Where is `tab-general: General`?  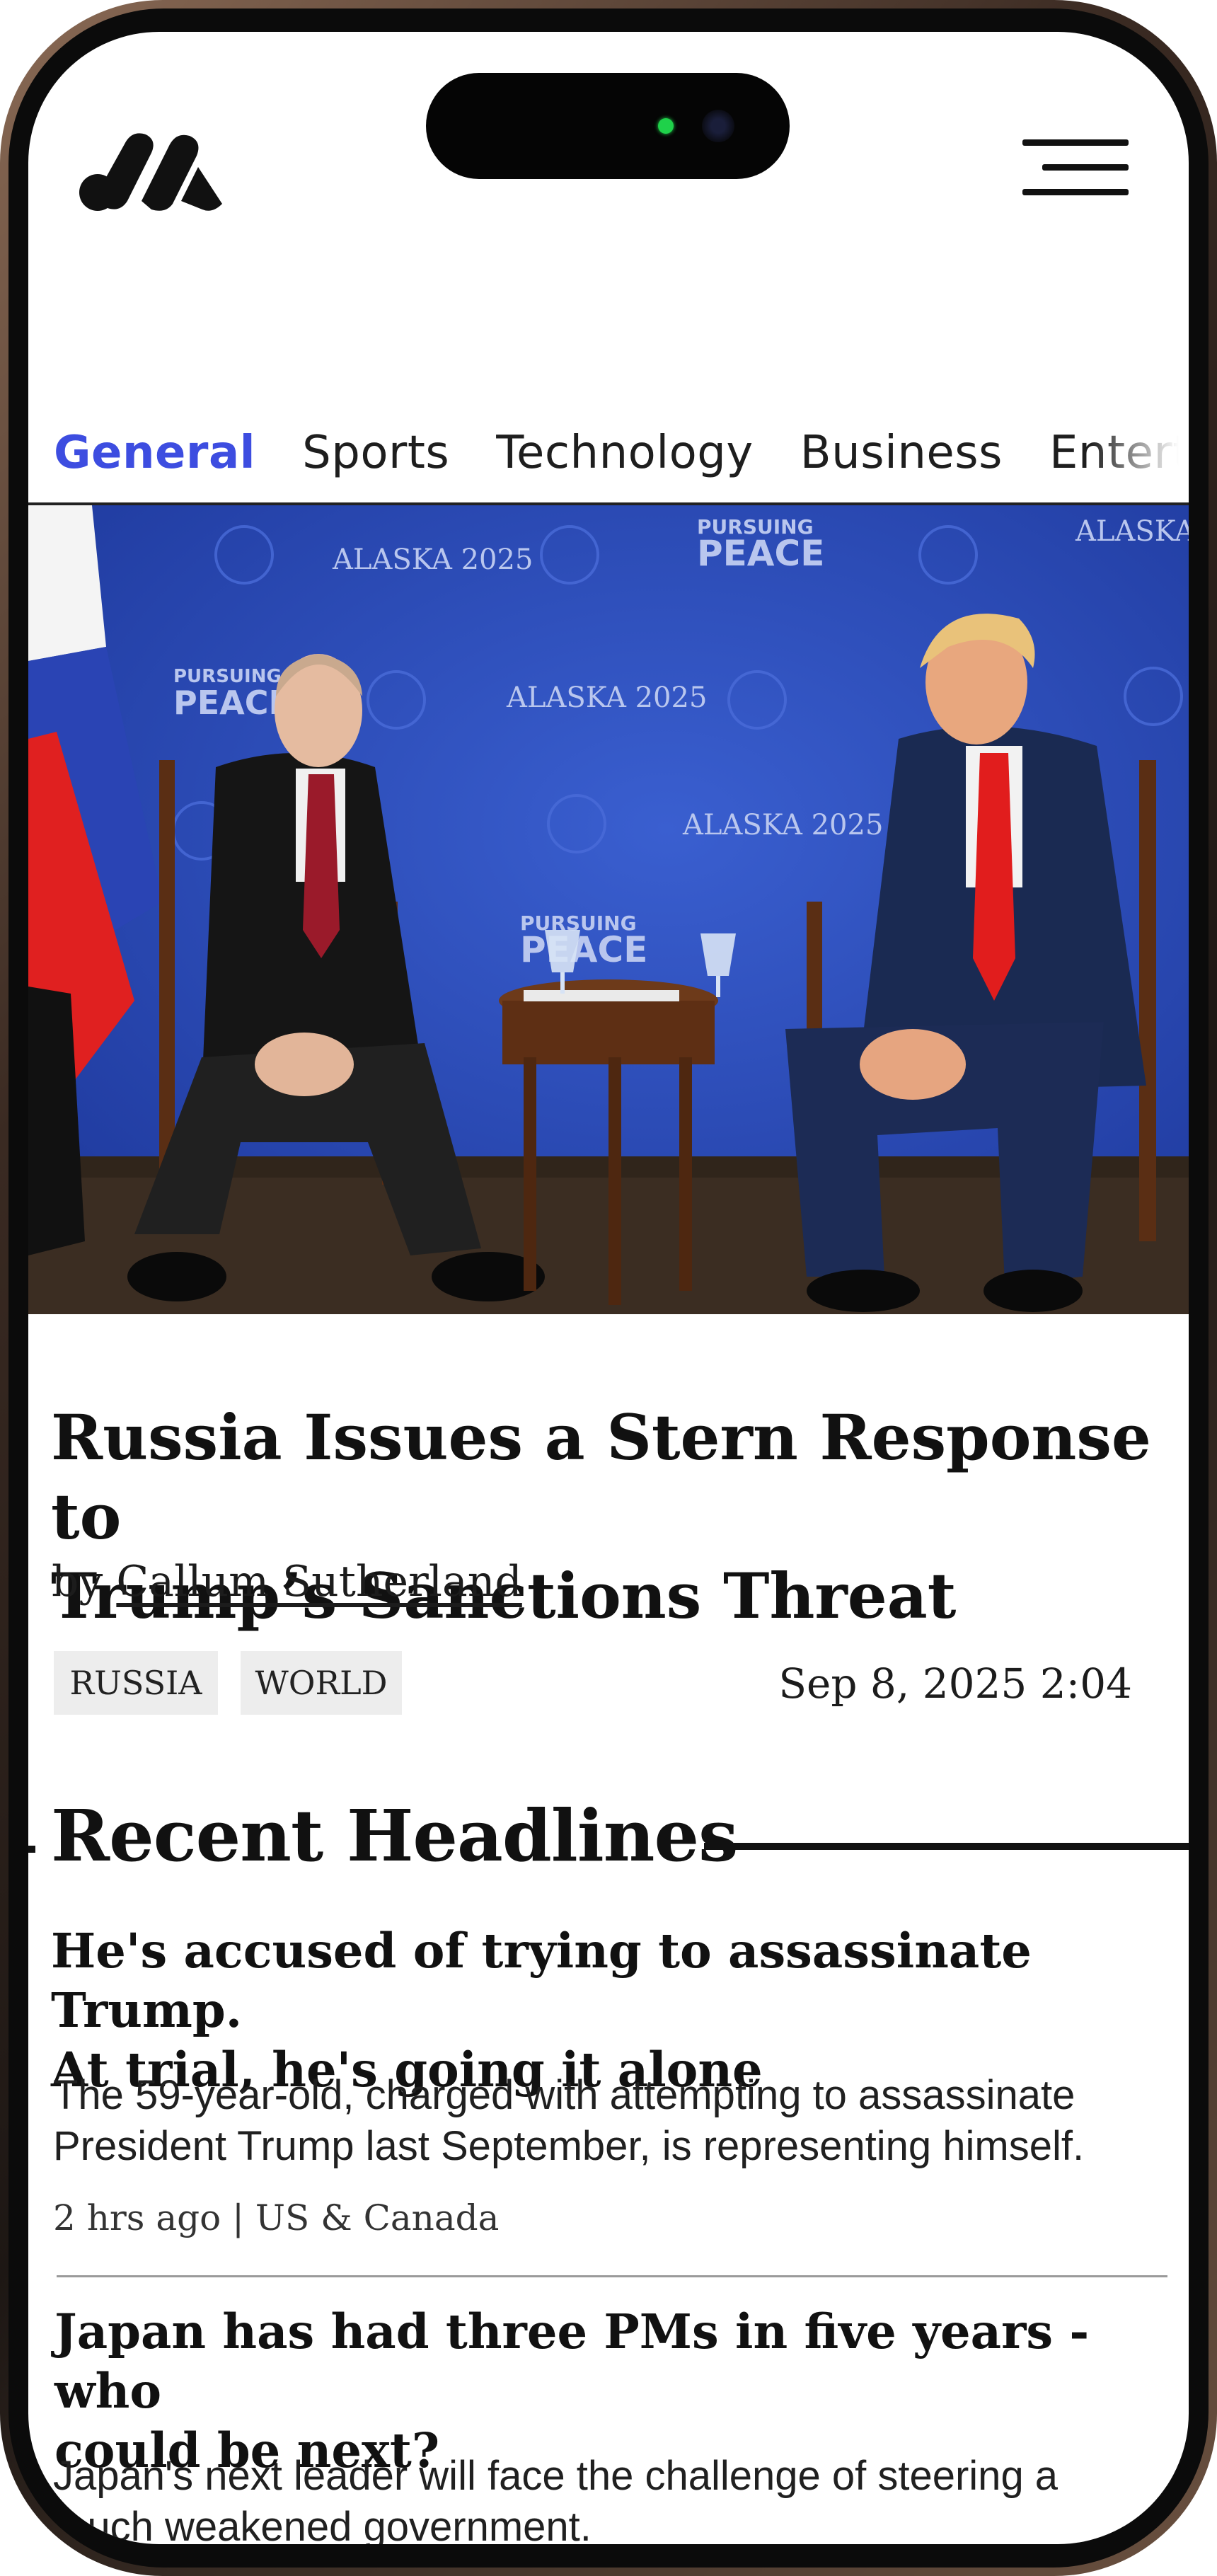 tab-general: General is located at coordinates (154, 453).